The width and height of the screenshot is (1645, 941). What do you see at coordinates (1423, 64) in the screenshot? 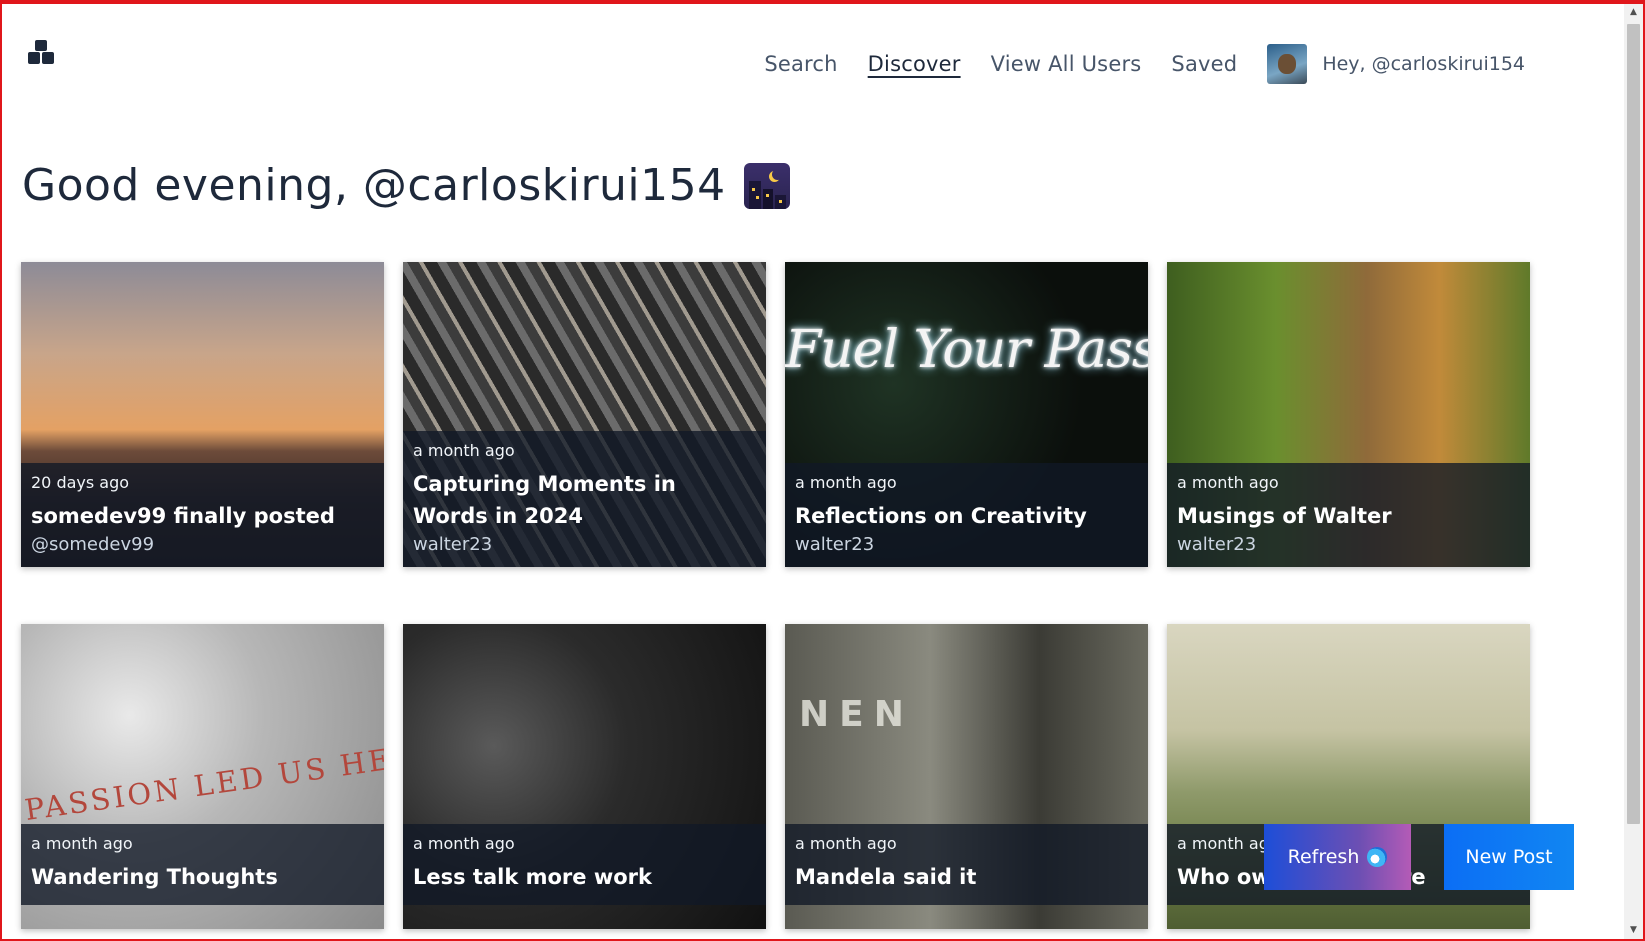
I see `user-greeting-label: Hey, @carloskirui154` at bounding box center [1423, 64].